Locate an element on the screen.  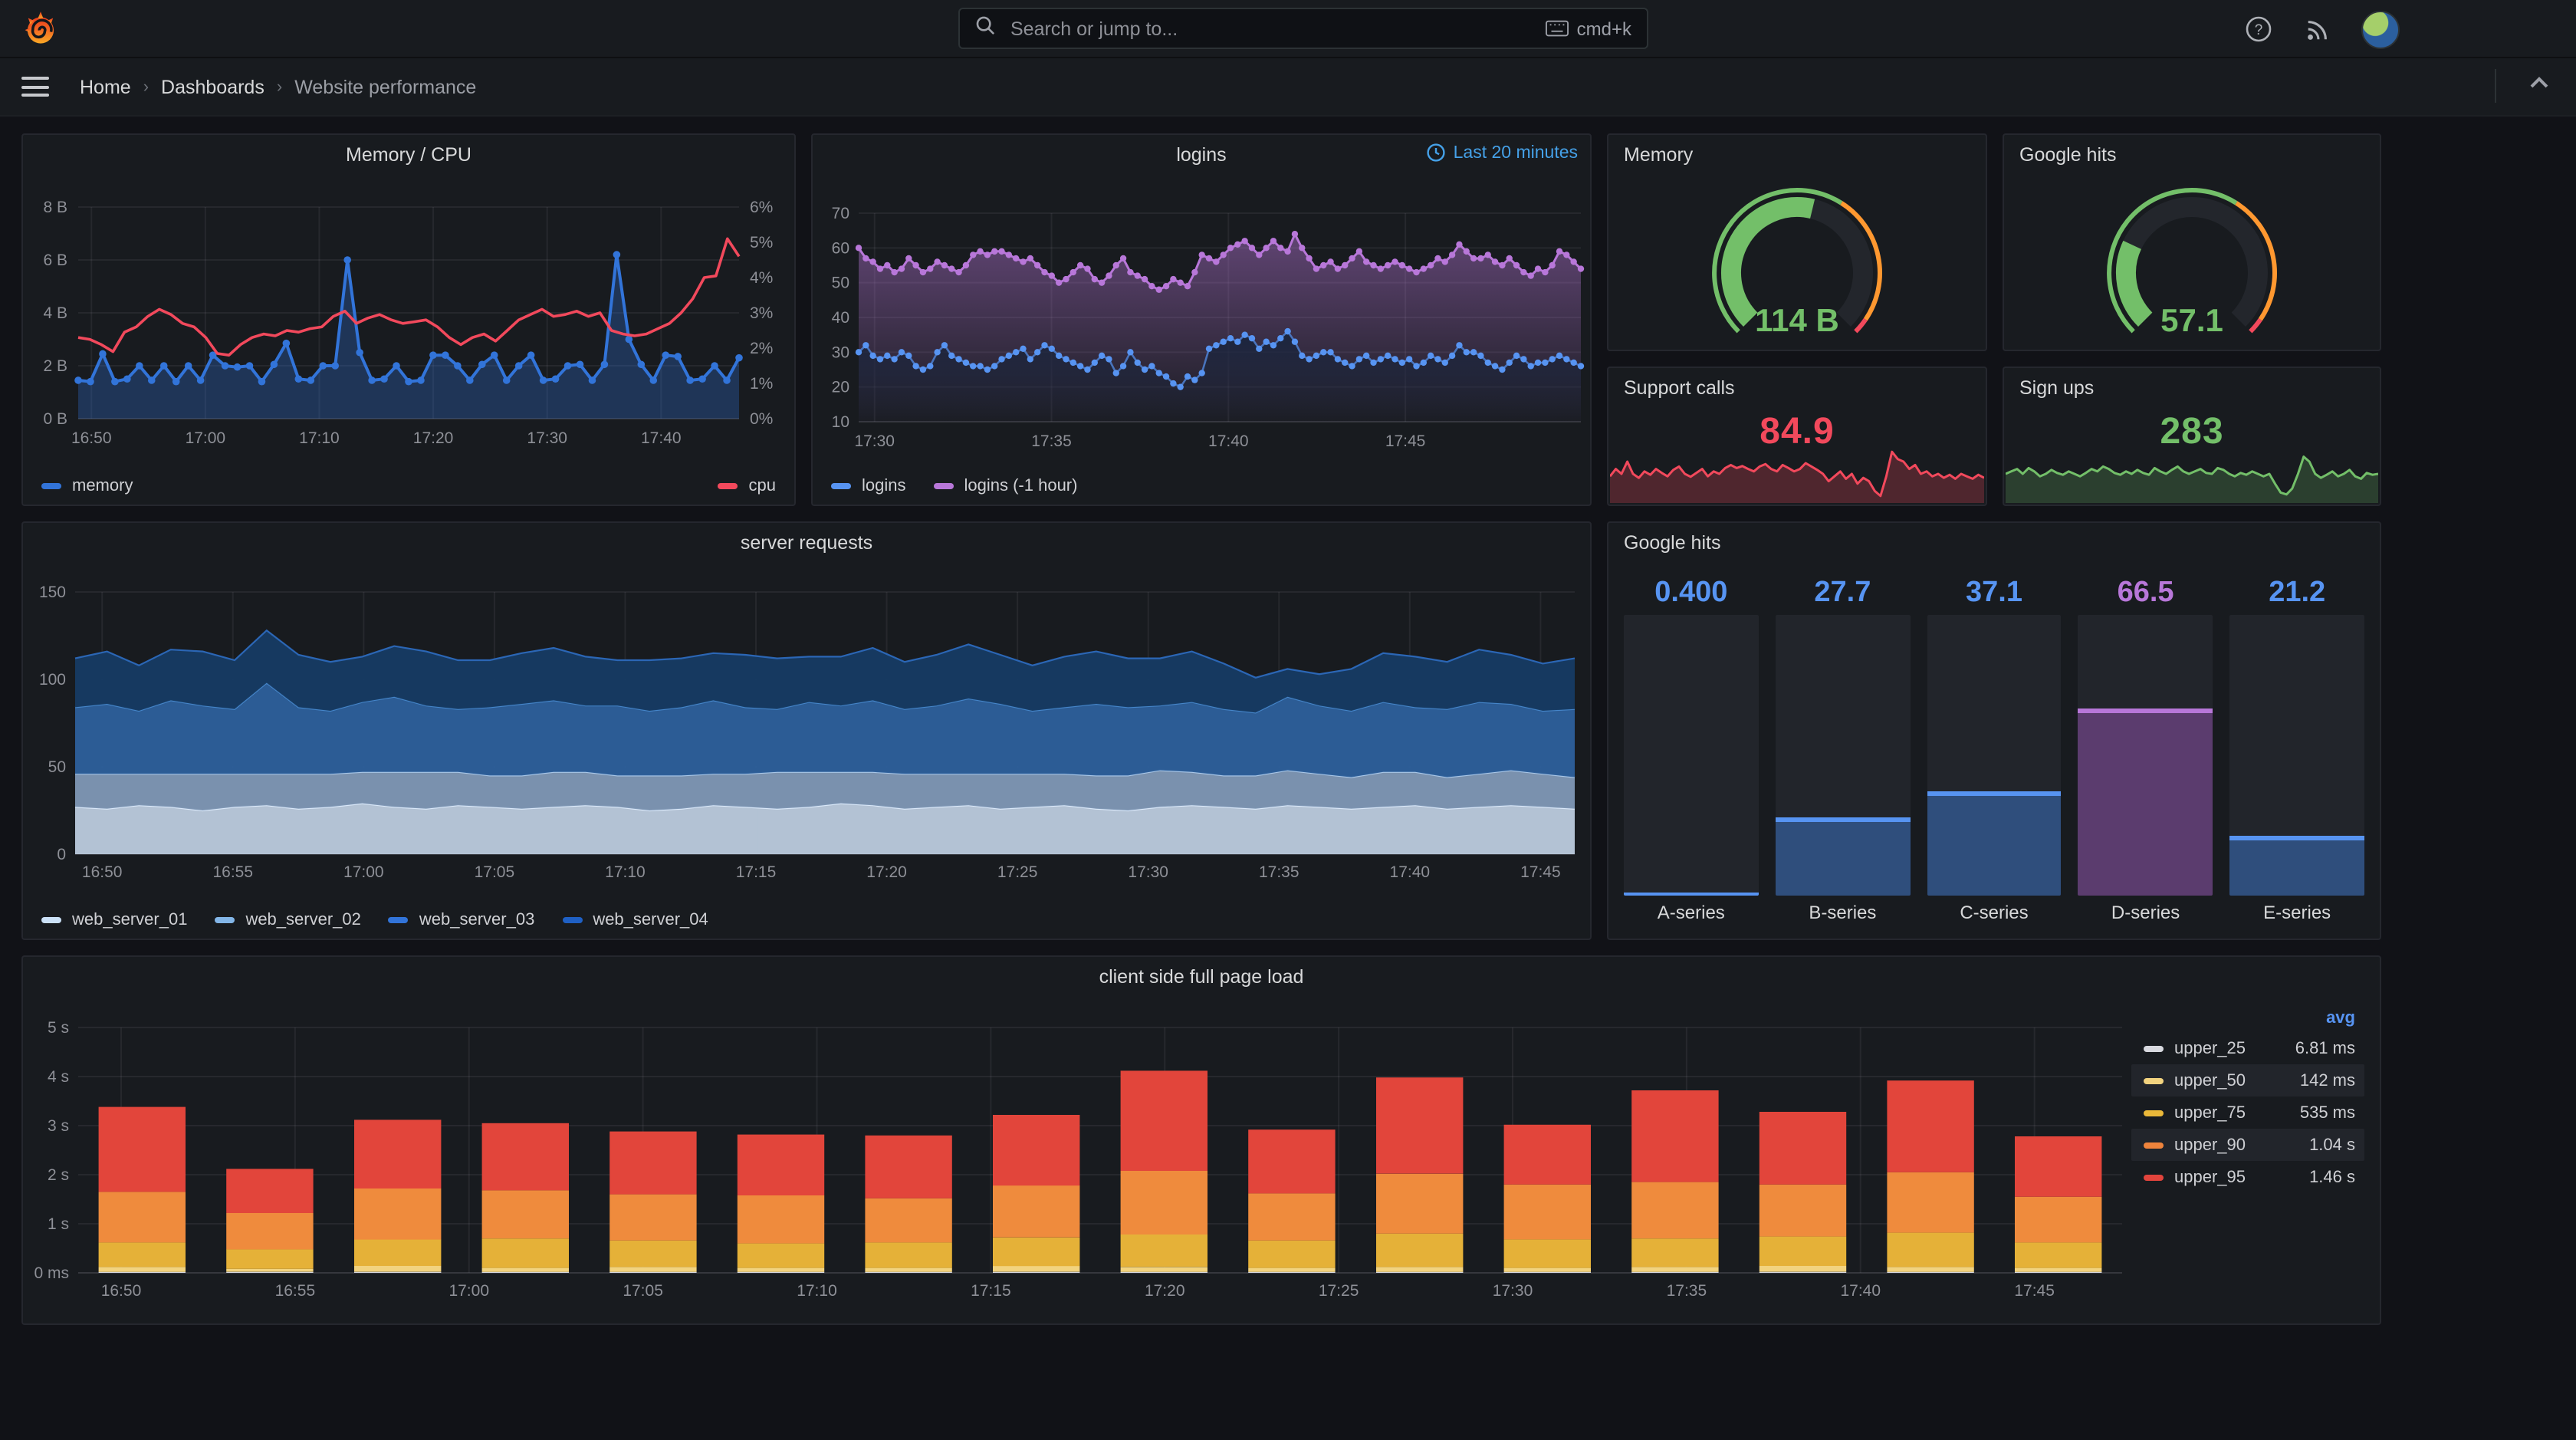
svg-text: 17:45 is located at coordinates (1540, 872).